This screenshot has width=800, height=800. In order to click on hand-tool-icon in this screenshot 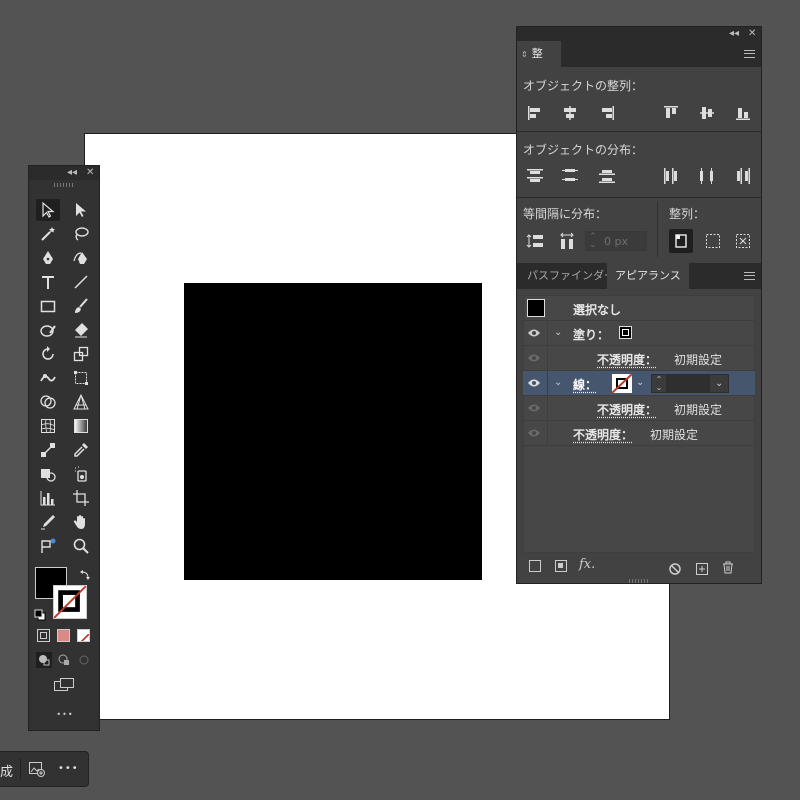, I will do `click(81, 522)`.